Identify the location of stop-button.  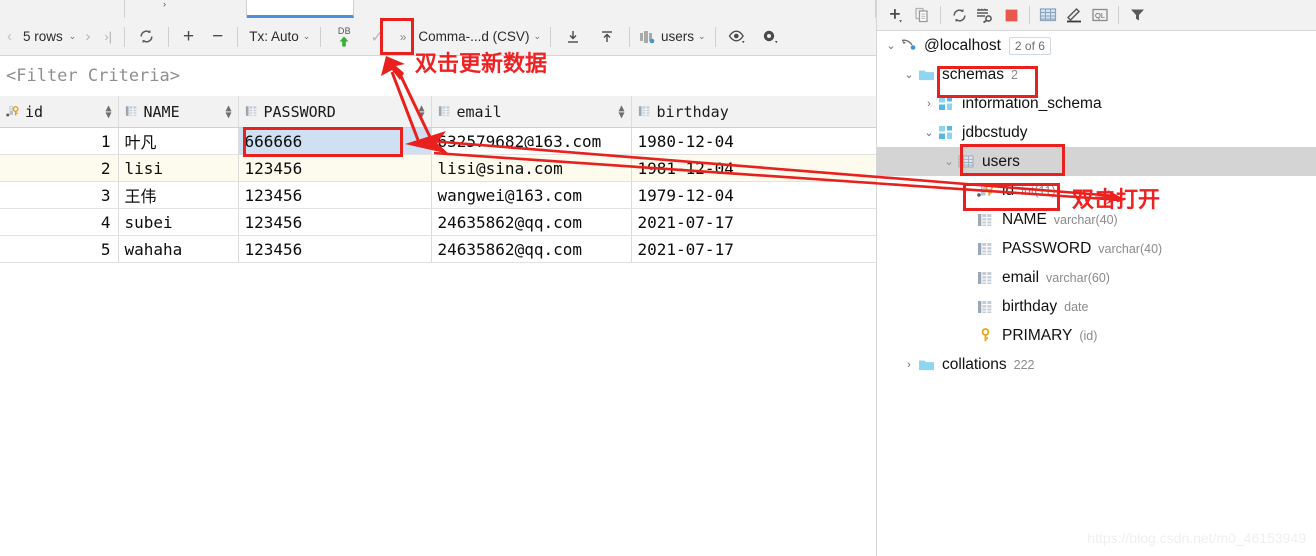
(1011, 15).